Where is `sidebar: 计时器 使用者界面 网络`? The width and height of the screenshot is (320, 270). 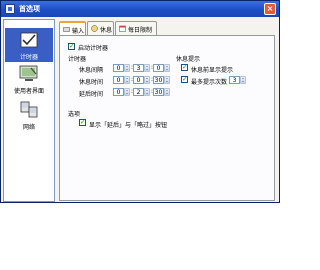
sidebar: 计时器 使用者界面 网络 is located at coordinates (29, 110).